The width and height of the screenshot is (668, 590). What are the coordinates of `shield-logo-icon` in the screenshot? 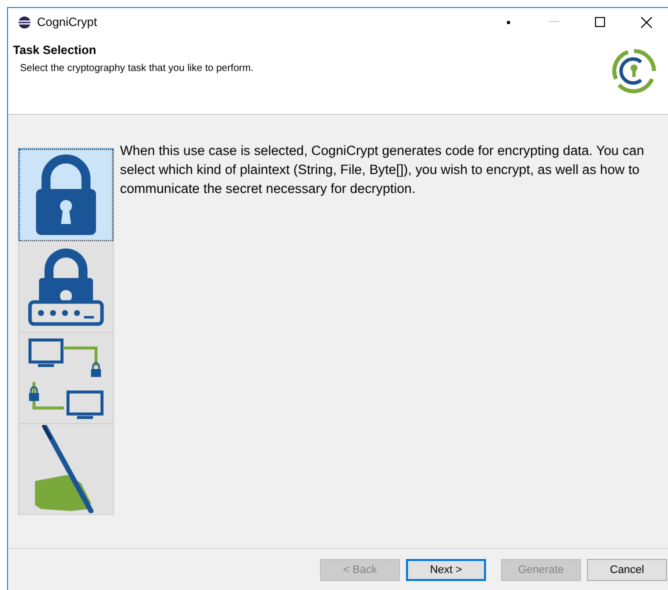 It's located at (634, 71).